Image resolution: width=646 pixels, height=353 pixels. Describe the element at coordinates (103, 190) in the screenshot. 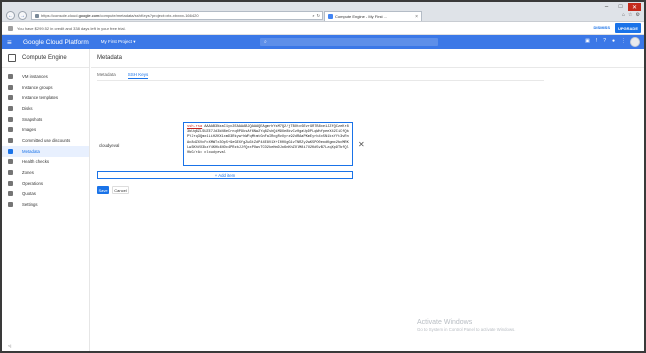

I see `save-button: Save` at that location.